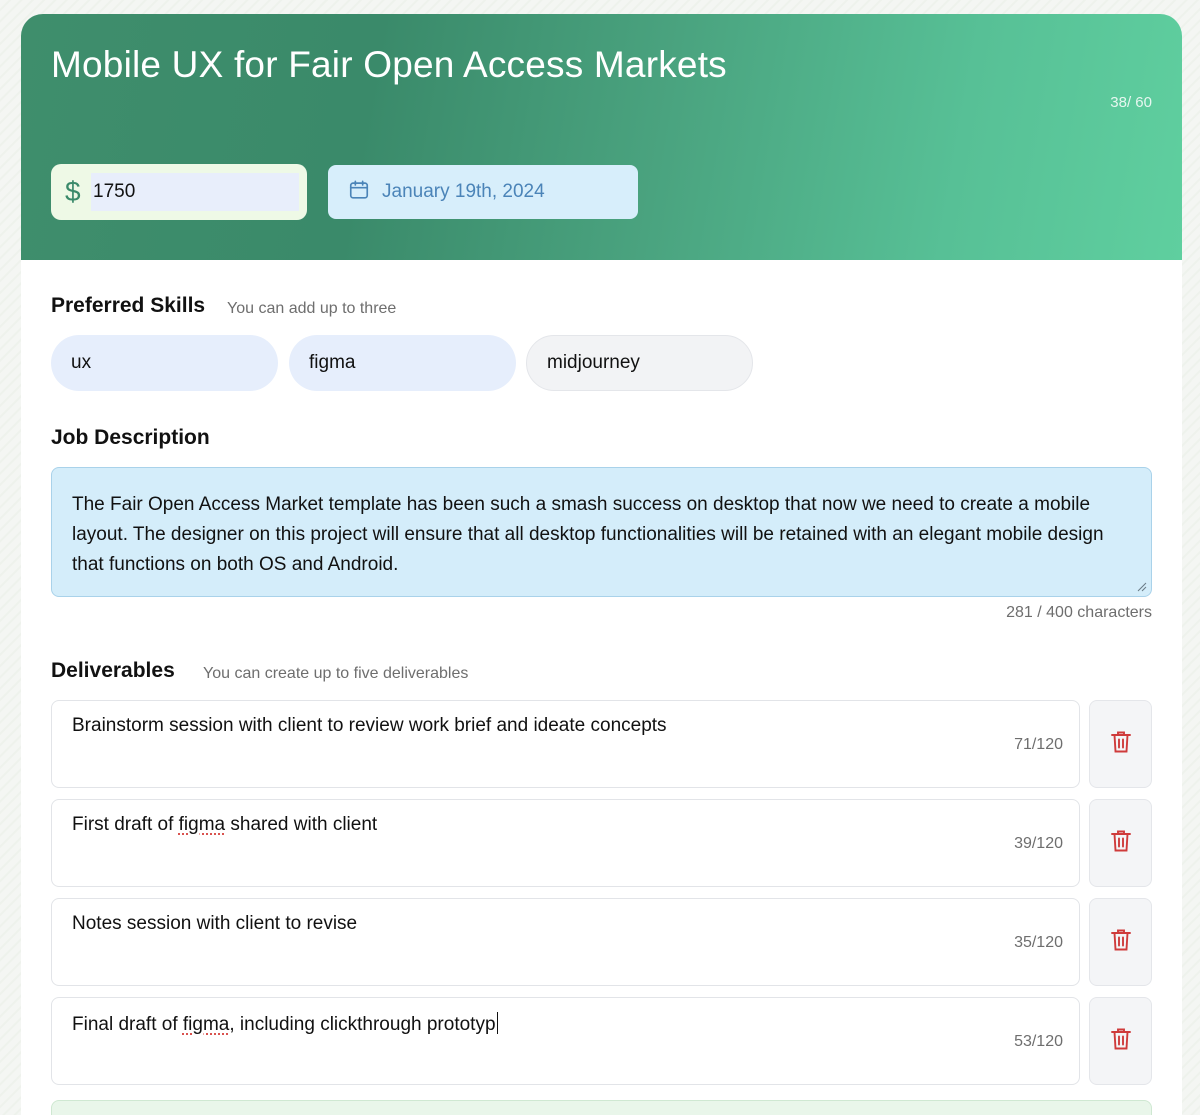 Image resolution: width=1200 pixels, height=1115 pixels. I want to click on deliverable-char-count: 35/120, so click(1038, 942).